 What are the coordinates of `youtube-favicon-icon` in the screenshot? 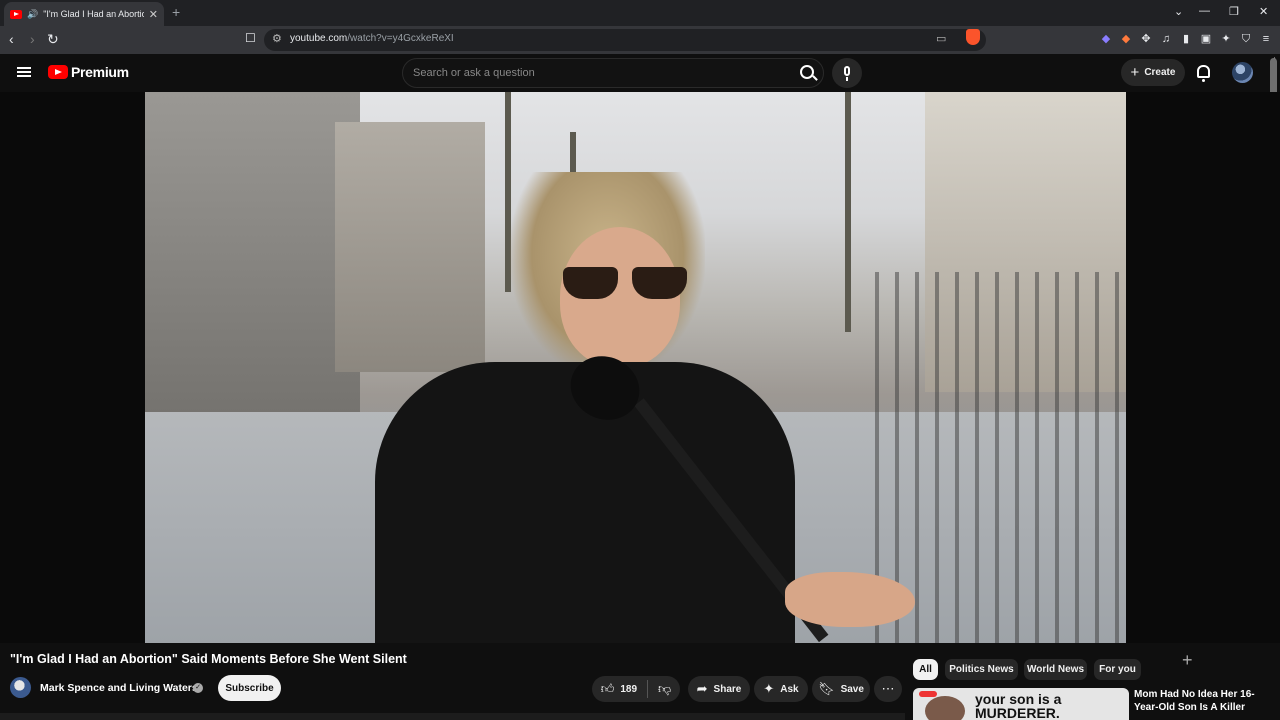 It's located at (16, 14).